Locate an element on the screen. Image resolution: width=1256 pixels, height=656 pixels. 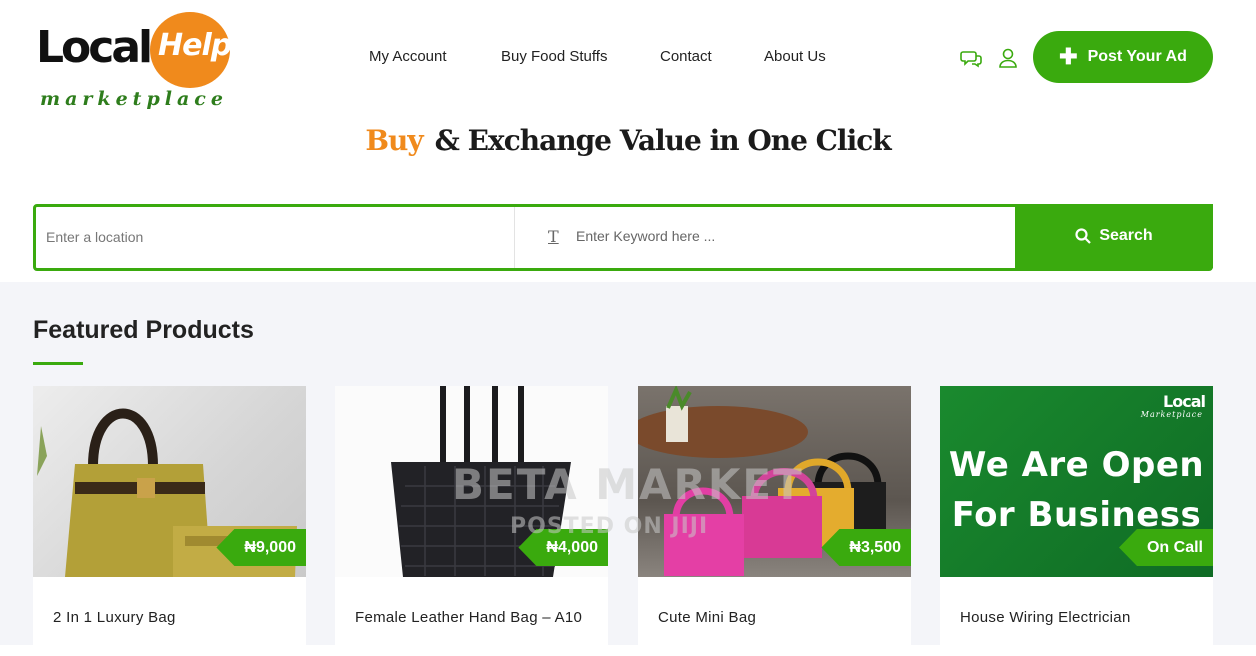
logo-help-text: Help is located at coordinates (195, 45).